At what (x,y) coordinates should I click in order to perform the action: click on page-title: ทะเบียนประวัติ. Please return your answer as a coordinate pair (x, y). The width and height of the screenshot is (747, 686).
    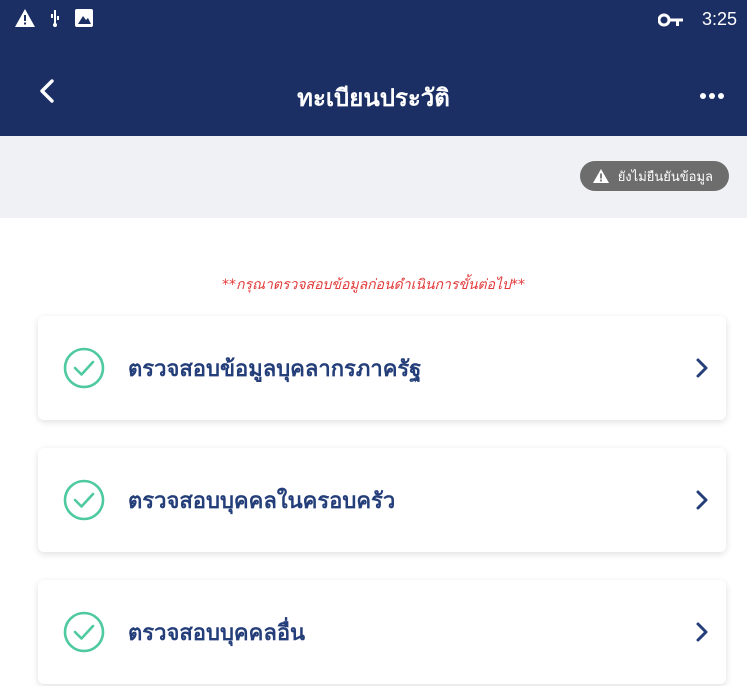
    Looking at the image, I should click on (373, 98).